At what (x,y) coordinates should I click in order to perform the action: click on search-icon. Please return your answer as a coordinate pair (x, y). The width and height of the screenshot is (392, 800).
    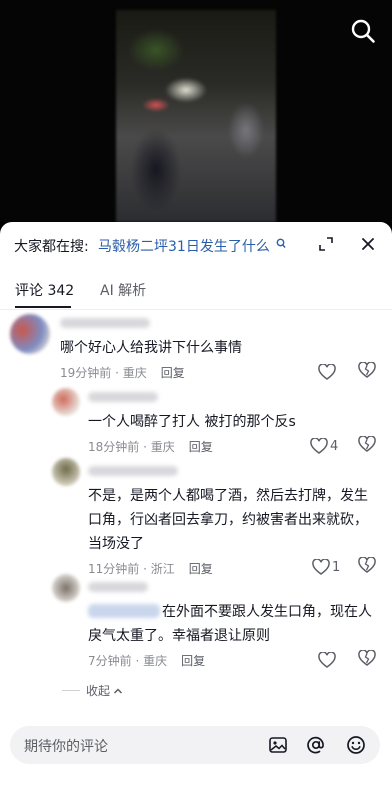
    Looking at the image, I should click on (363, 31).